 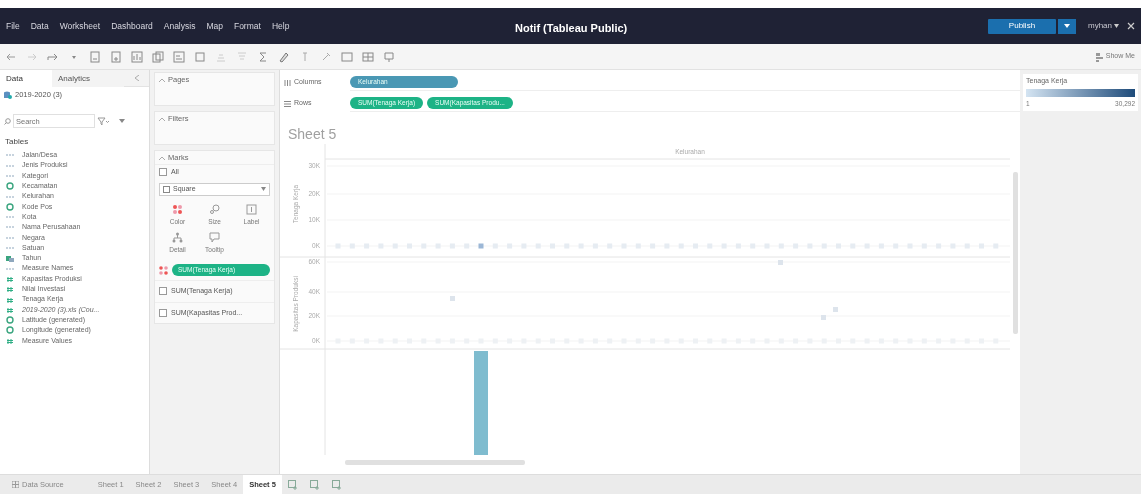 What do you see at coordinates (10, 258) in the screenshot?
I see `calendar-icon` at bounding box center [10, 258].